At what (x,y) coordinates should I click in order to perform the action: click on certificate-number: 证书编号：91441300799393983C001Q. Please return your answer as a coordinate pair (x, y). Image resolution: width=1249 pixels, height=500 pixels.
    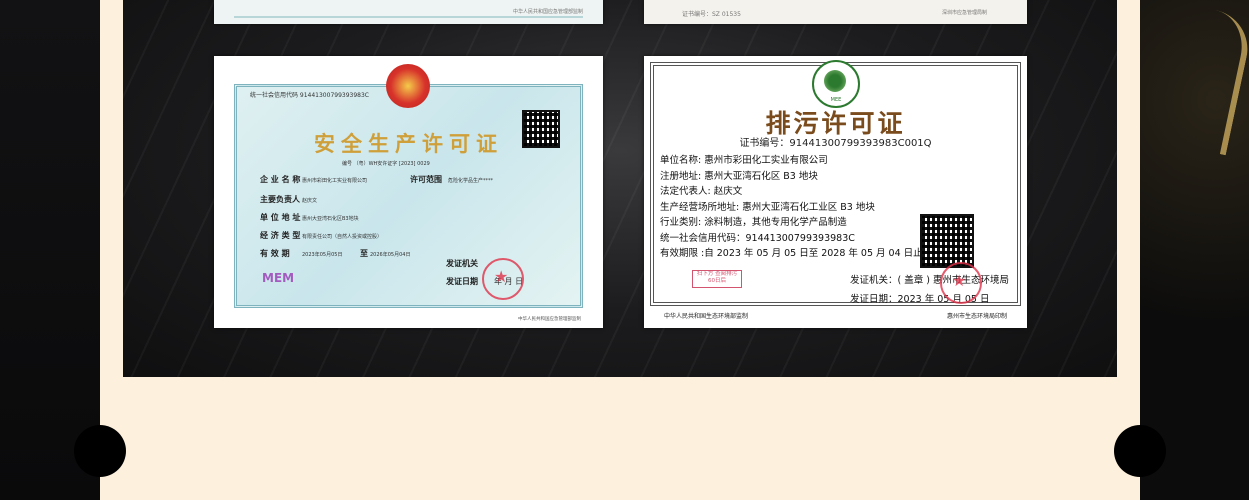
    Looking at the image, I should click on (835, 143).